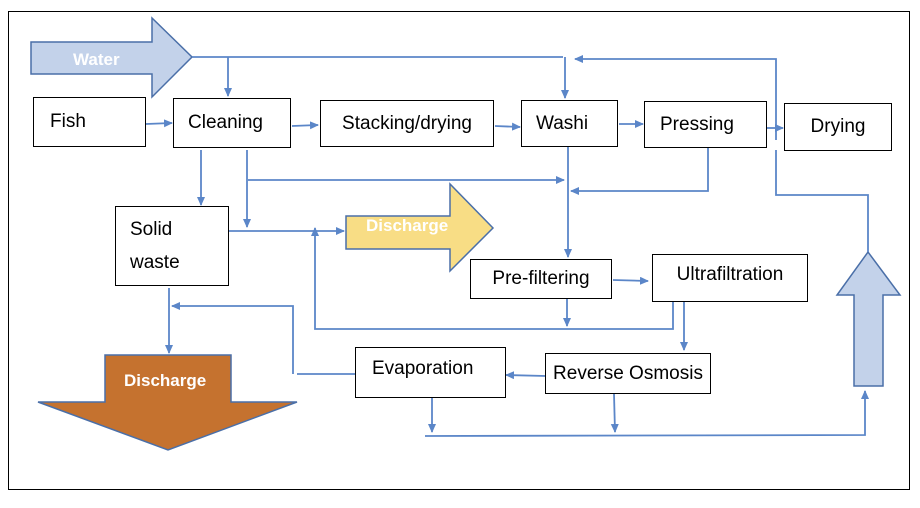  Describe the element at coordinates (96, 59) in the screenshot. I see `water-label: Water` at that location.